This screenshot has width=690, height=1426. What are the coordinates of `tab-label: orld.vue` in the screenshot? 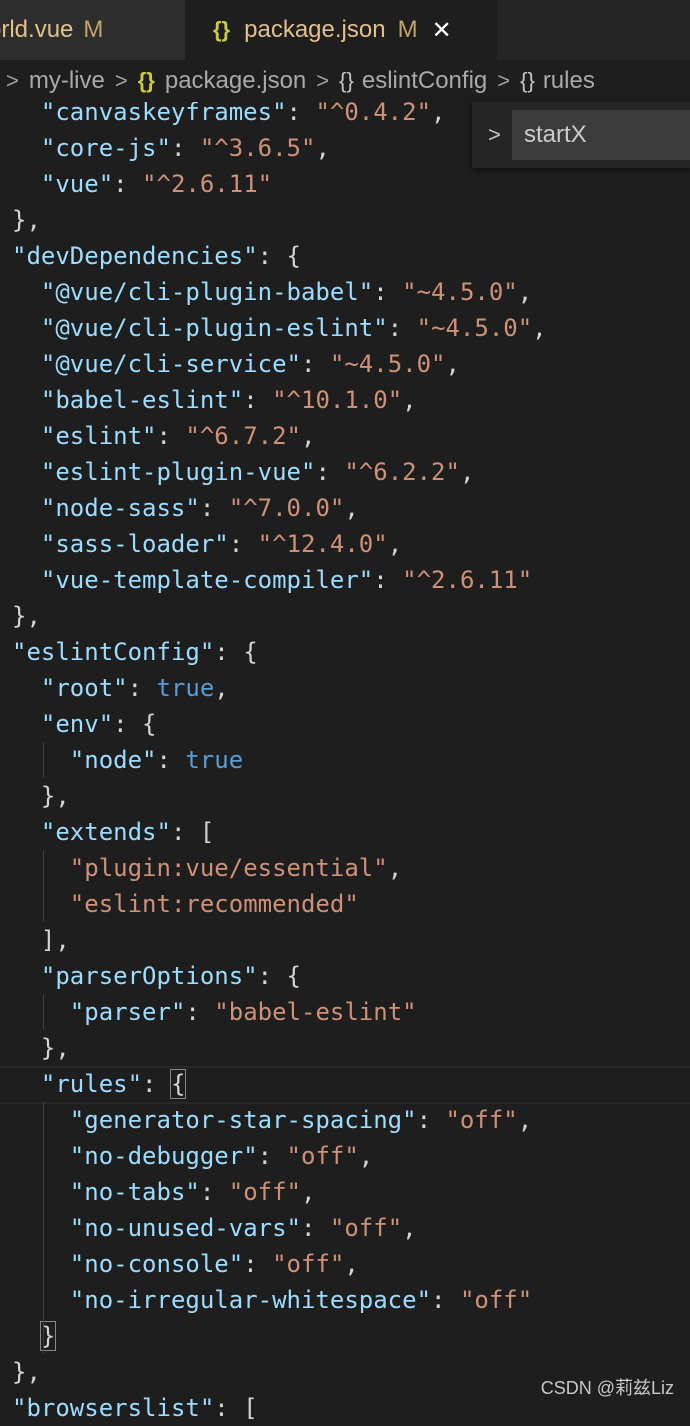 It's located at (37, 29).